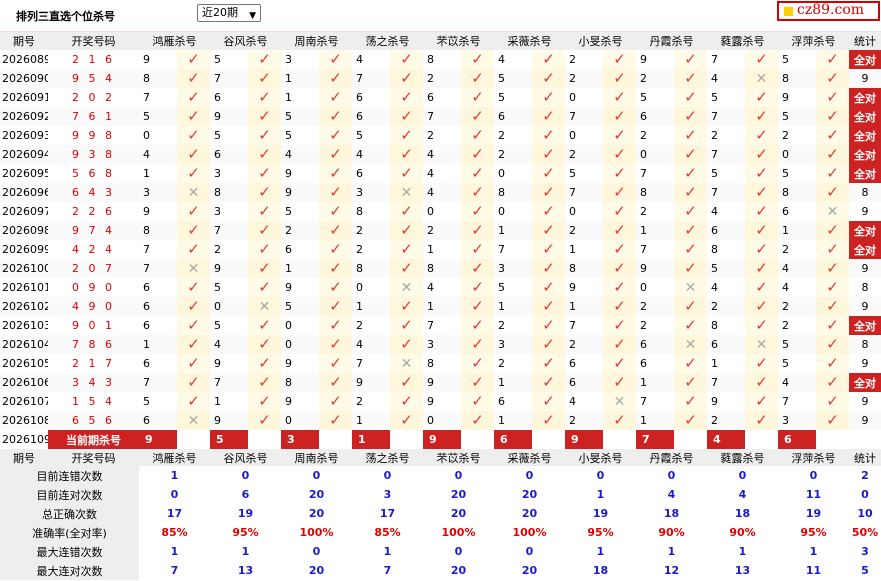  Describe the element at coordinates (865, 570) in the screenshot. I see `stats-total: 5` at that location.